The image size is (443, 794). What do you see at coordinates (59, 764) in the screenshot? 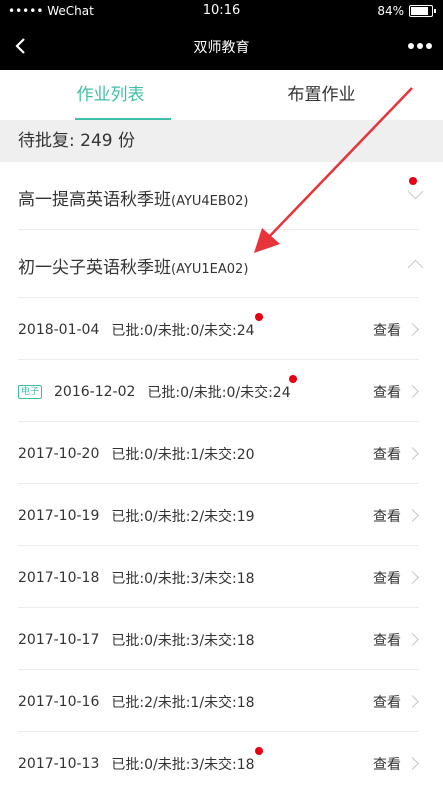
I see `homework-date: 2017-10-13` at bounding box center [59, 764].